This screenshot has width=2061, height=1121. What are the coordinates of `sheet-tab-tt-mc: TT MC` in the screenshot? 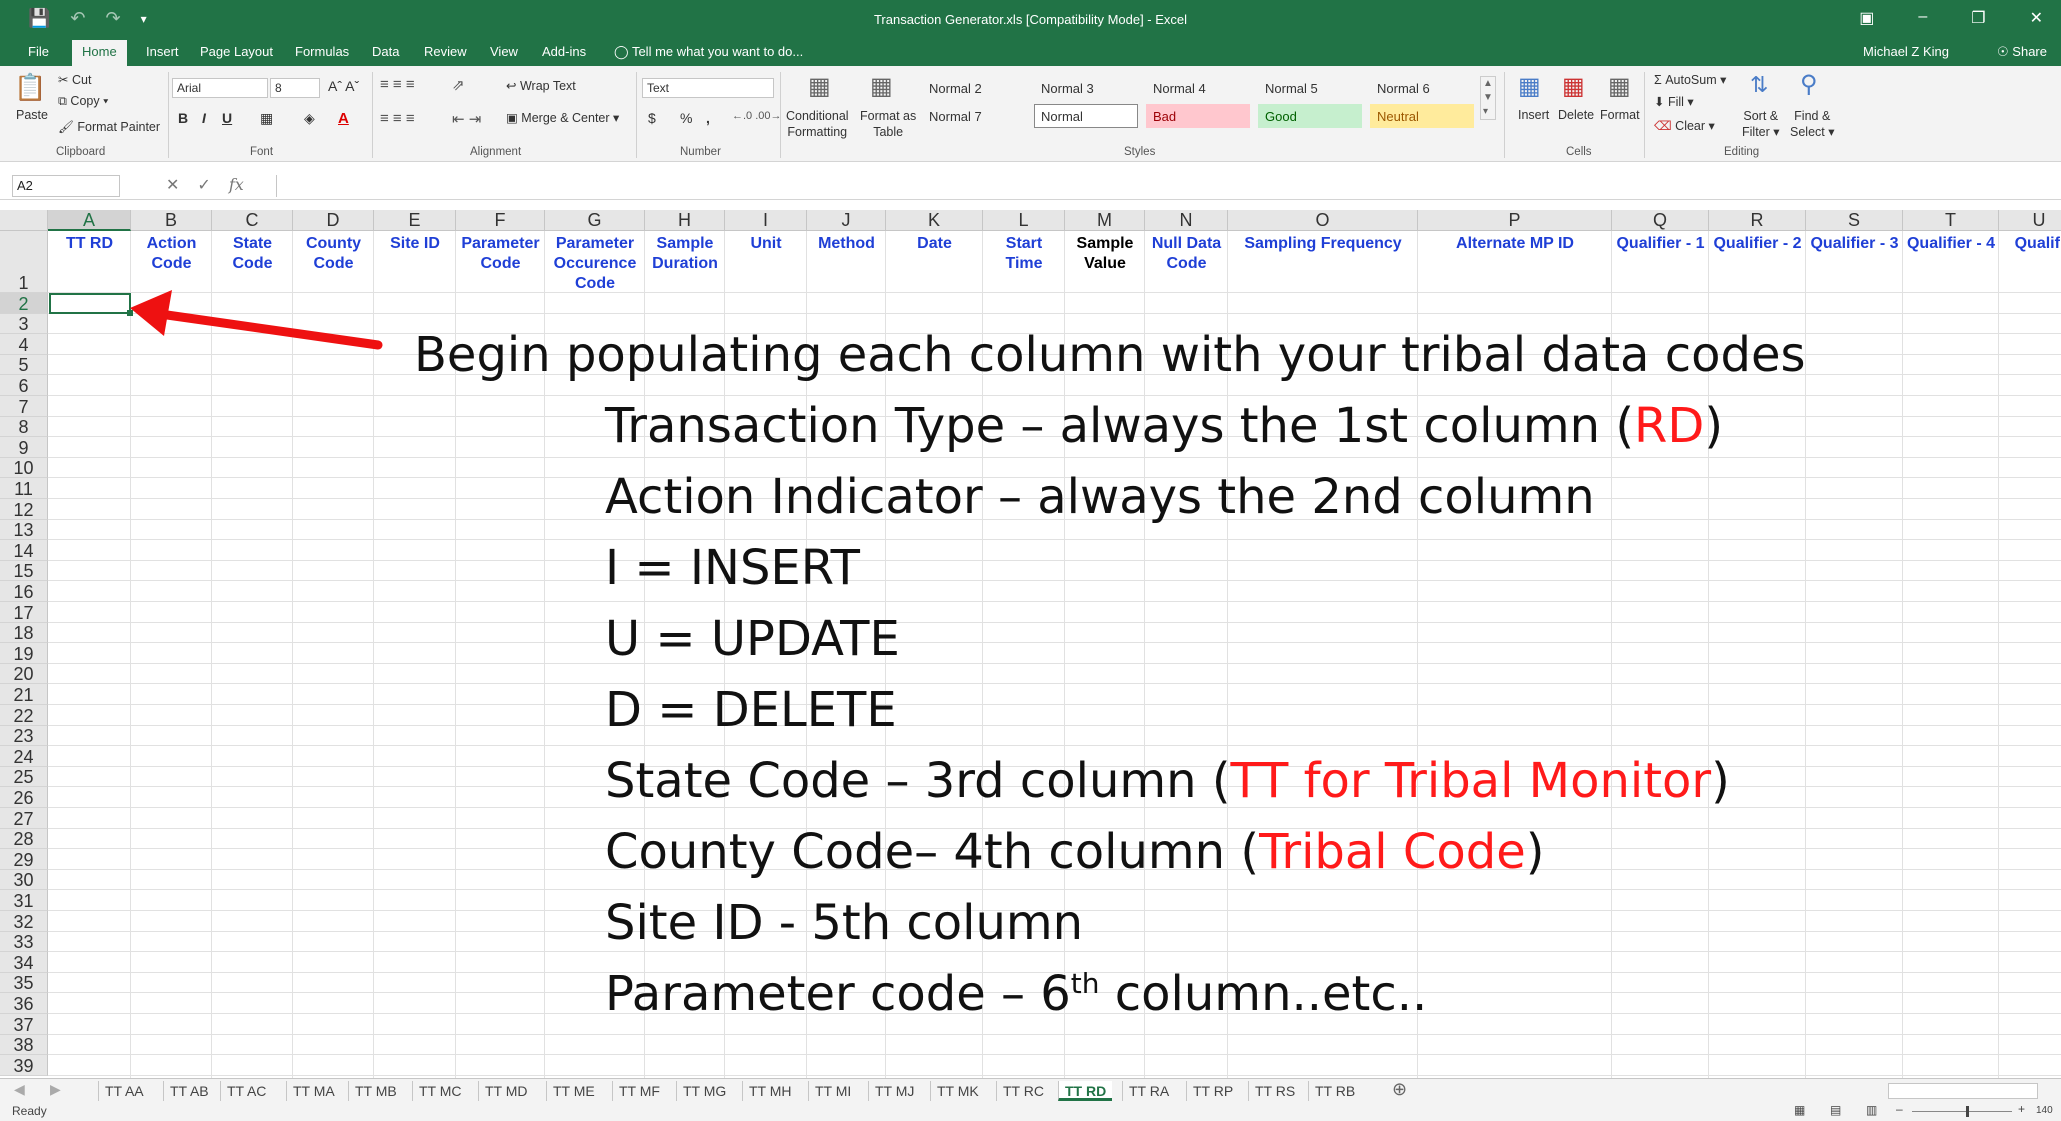 It's located at (440, 1091).